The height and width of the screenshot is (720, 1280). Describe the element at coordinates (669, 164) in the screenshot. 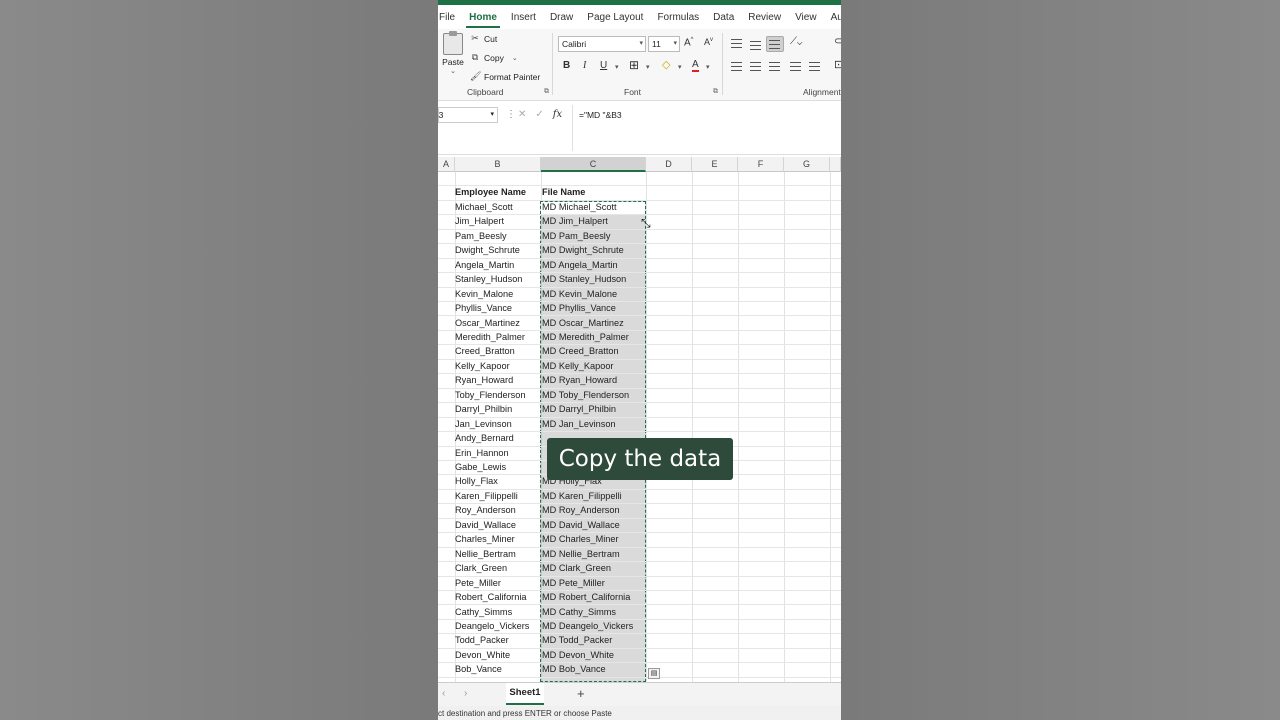

I see `column-header-d: D` at that location.